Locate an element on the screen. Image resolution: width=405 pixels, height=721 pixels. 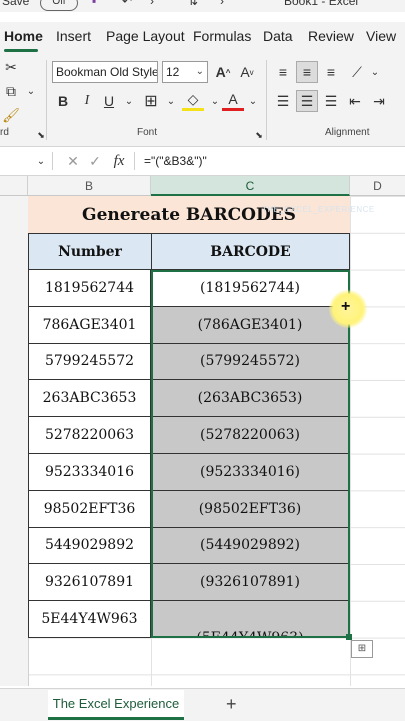
column-header-b: B is located at coordinates (89, 186).